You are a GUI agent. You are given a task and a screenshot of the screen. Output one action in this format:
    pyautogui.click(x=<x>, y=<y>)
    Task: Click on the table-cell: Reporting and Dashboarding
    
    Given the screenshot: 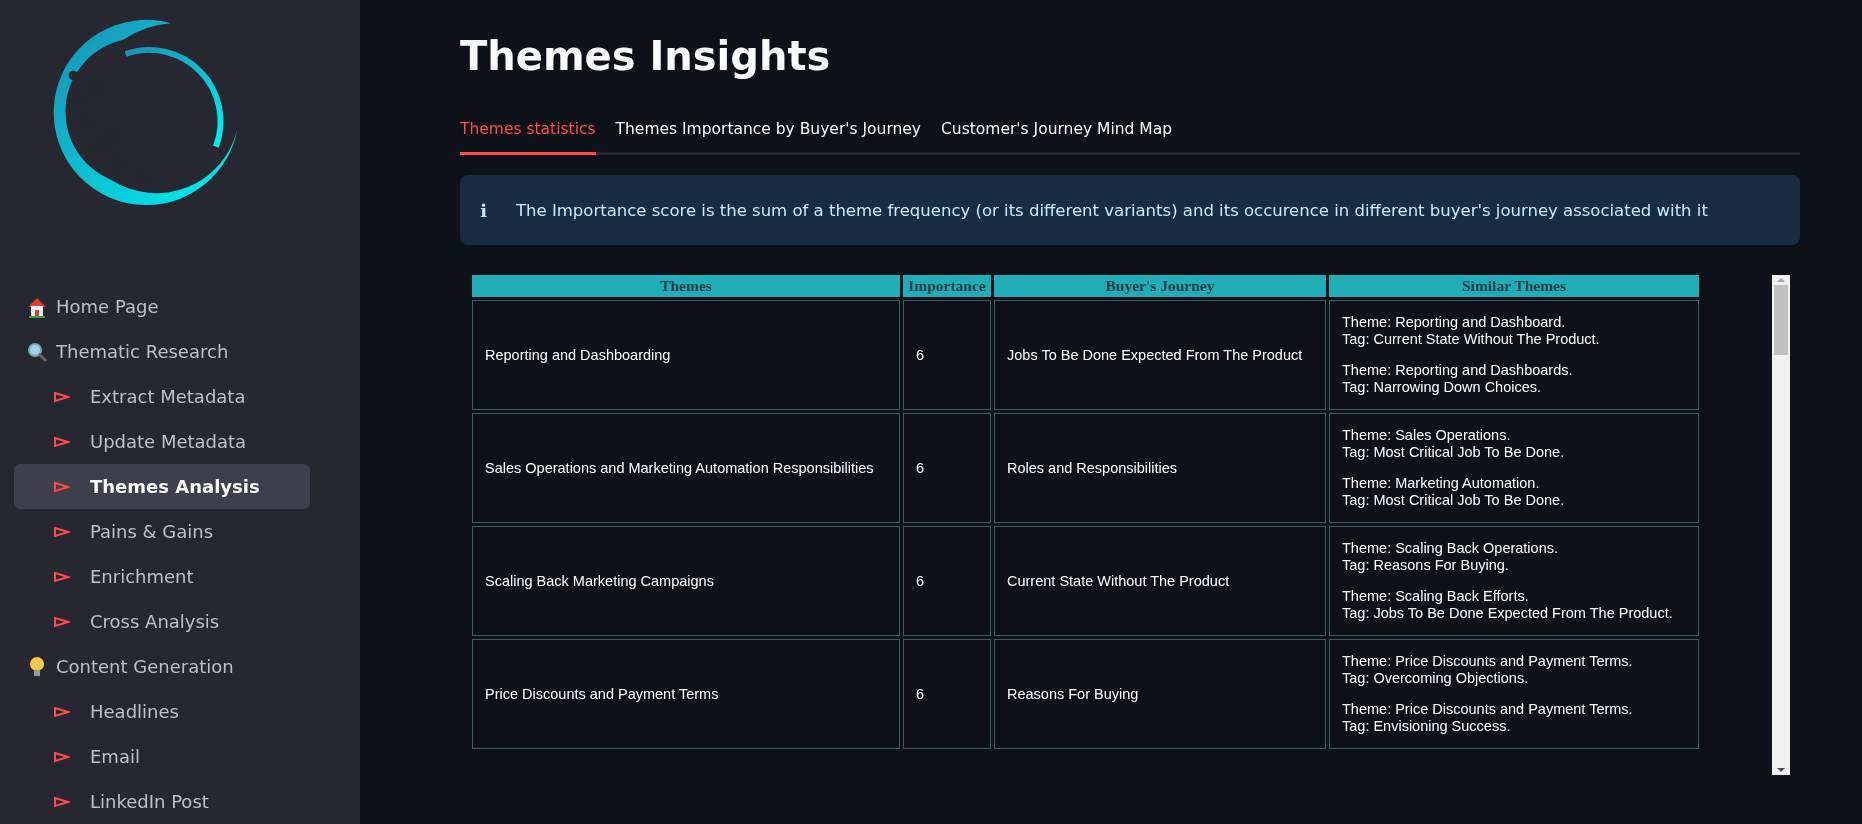 What is the action you would take?
    pyautogui.click(x=686, y=355)
    